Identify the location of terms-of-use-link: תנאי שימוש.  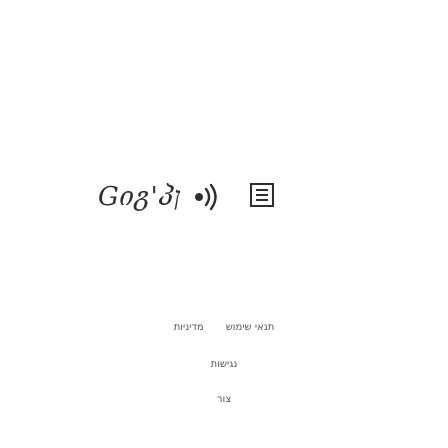
(250, 327).